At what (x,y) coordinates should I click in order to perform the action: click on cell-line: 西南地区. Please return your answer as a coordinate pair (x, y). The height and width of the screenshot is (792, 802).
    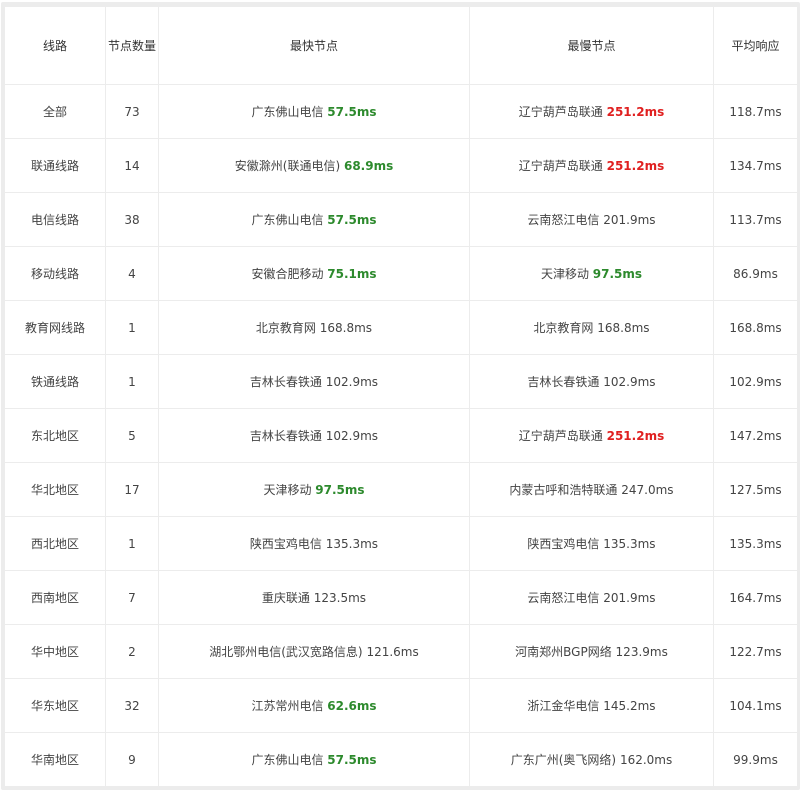
    Looking at the image, I should click on (55, 597).